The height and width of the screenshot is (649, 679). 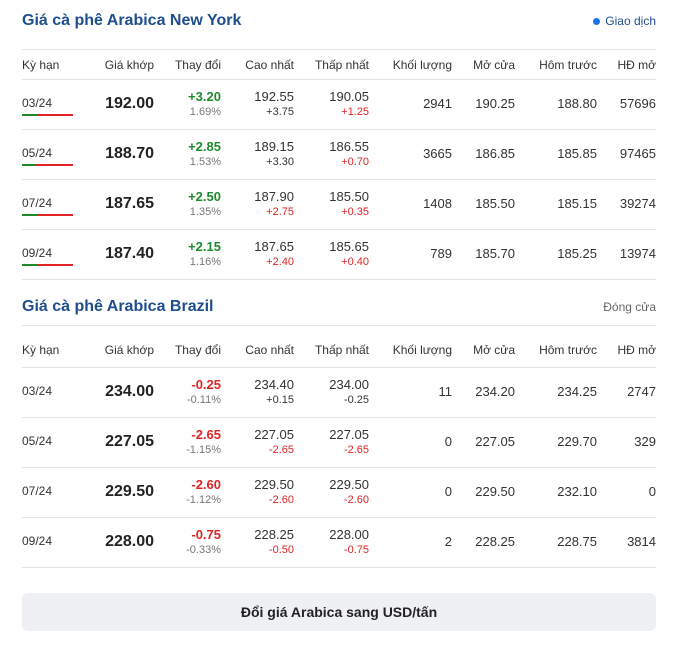 What do you see at coordinates (641, 541) in the screenshot?
I see `open-interest: 3814` at bounding box center [641, 541].